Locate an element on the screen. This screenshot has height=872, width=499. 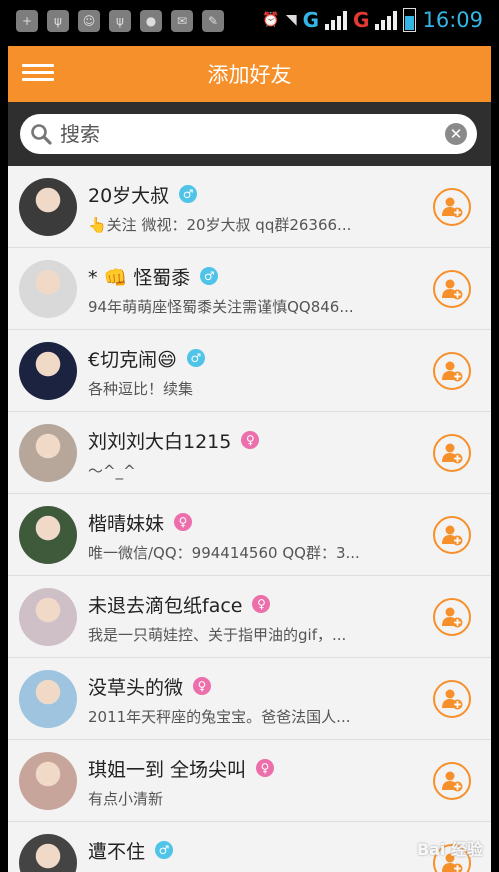
name-line: * 👊 怪蜀黍 ♂ is located at coordinates (153, 276).